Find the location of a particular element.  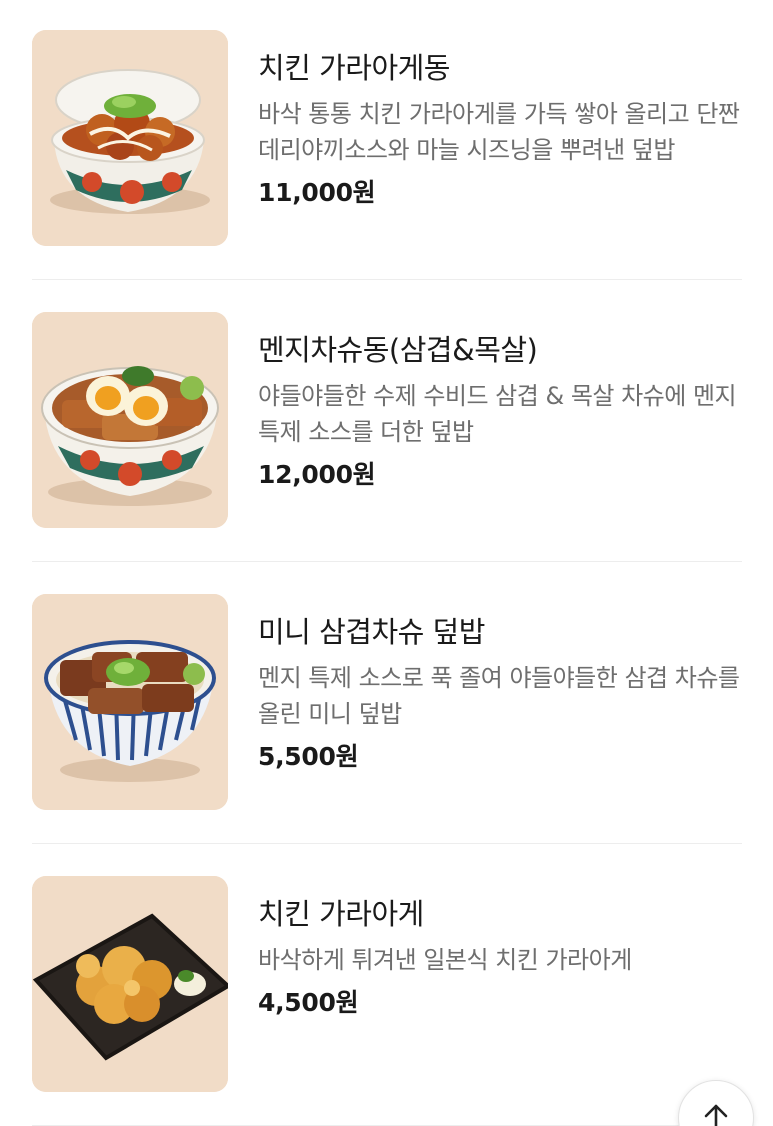

menu-item-description: 바삭하게 튀겨낸 일본식 치킨 가라아게 is located at coordinates (445, 960).